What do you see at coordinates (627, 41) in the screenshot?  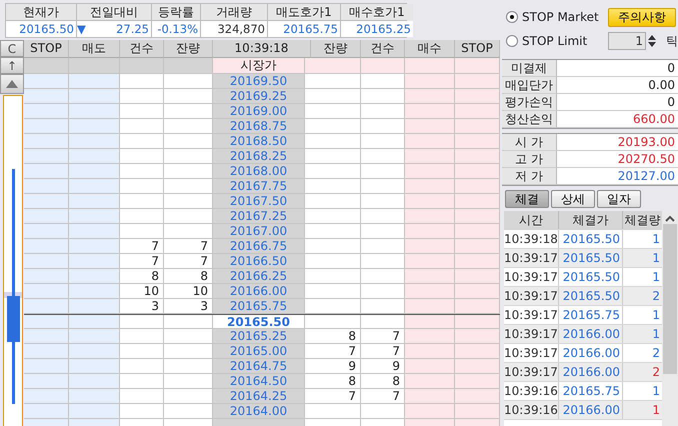 I see `tick-input-field: 1` at bounding box center [627, 41].